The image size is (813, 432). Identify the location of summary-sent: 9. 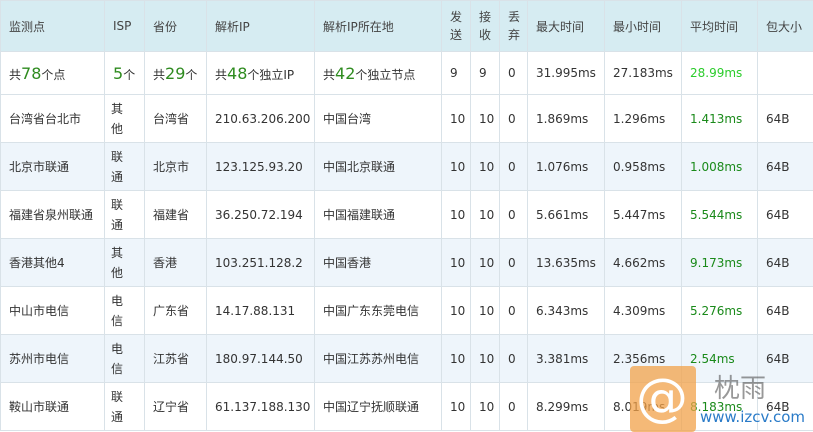
(456, 73).